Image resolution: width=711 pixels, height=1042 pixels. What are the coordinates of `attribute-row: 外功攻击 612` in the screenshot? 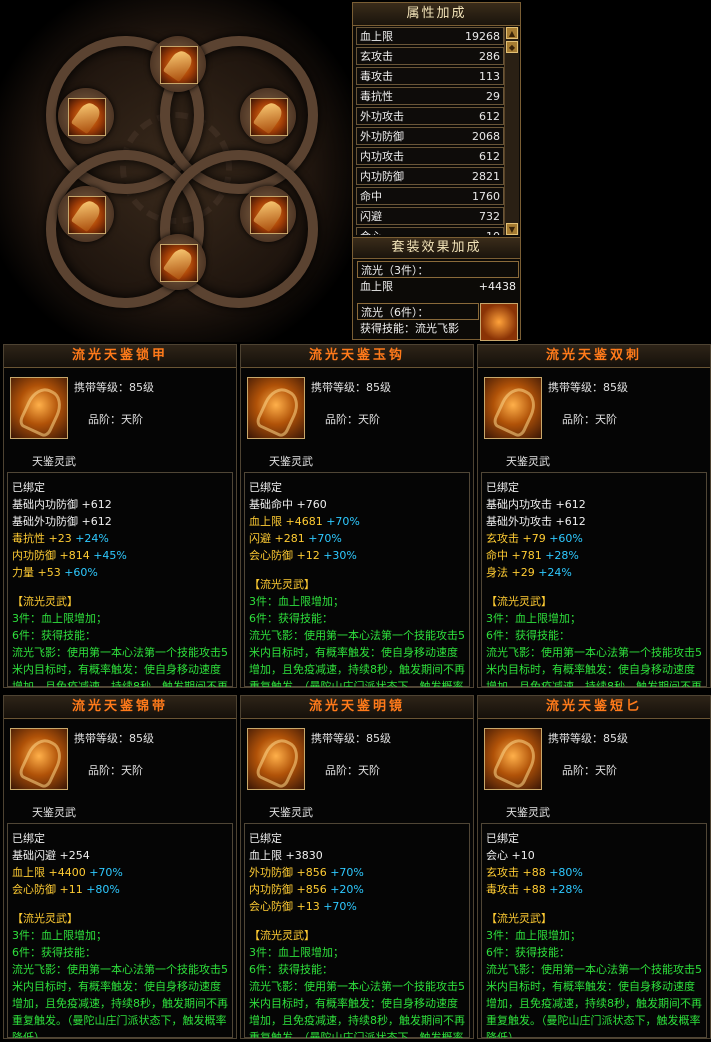 It's located at (430, 116).